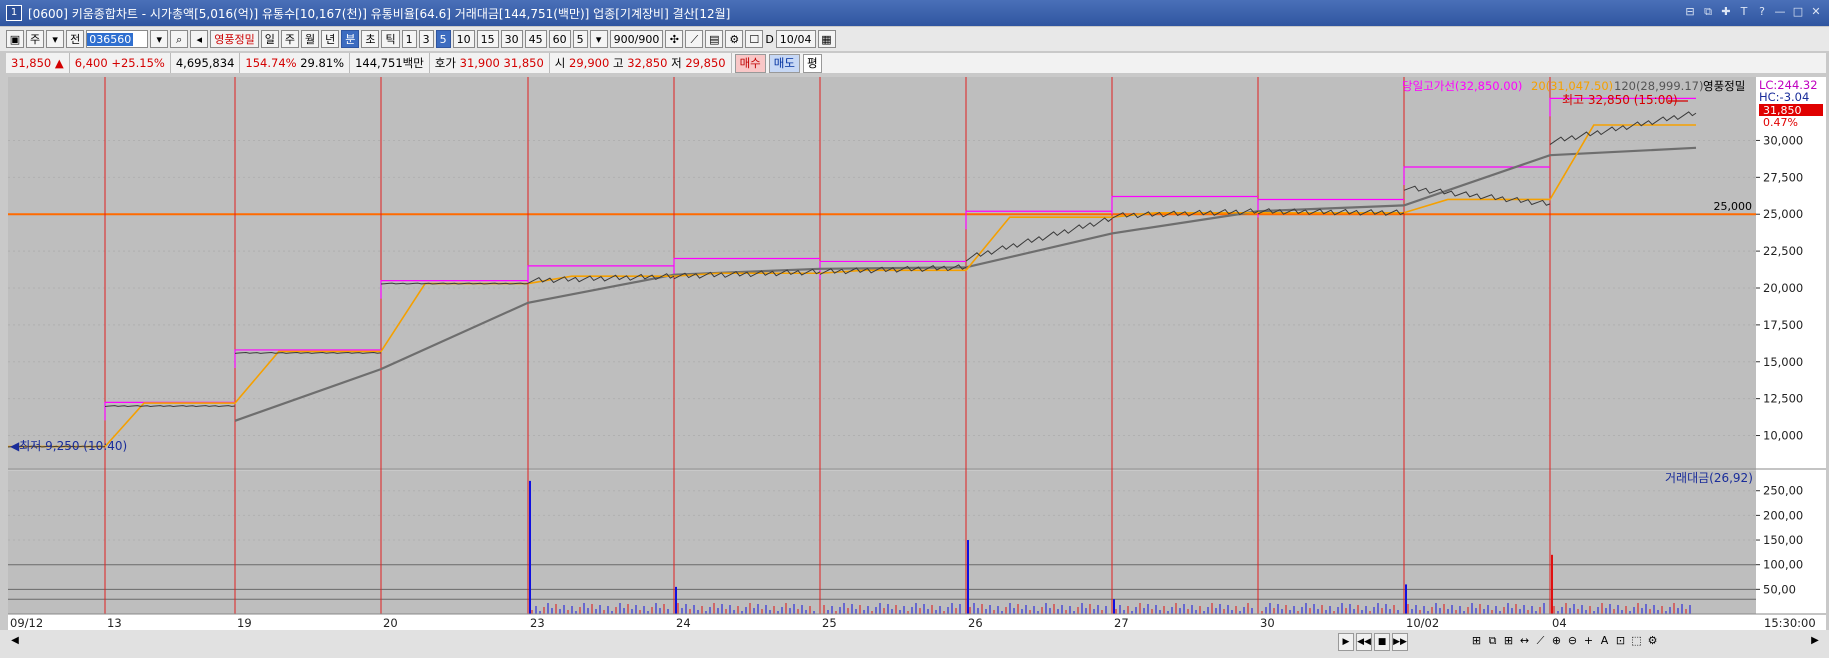 This screenshot has height=658, width=1829. I want to click on x-tick-label: 09/12, so click(26, 623).